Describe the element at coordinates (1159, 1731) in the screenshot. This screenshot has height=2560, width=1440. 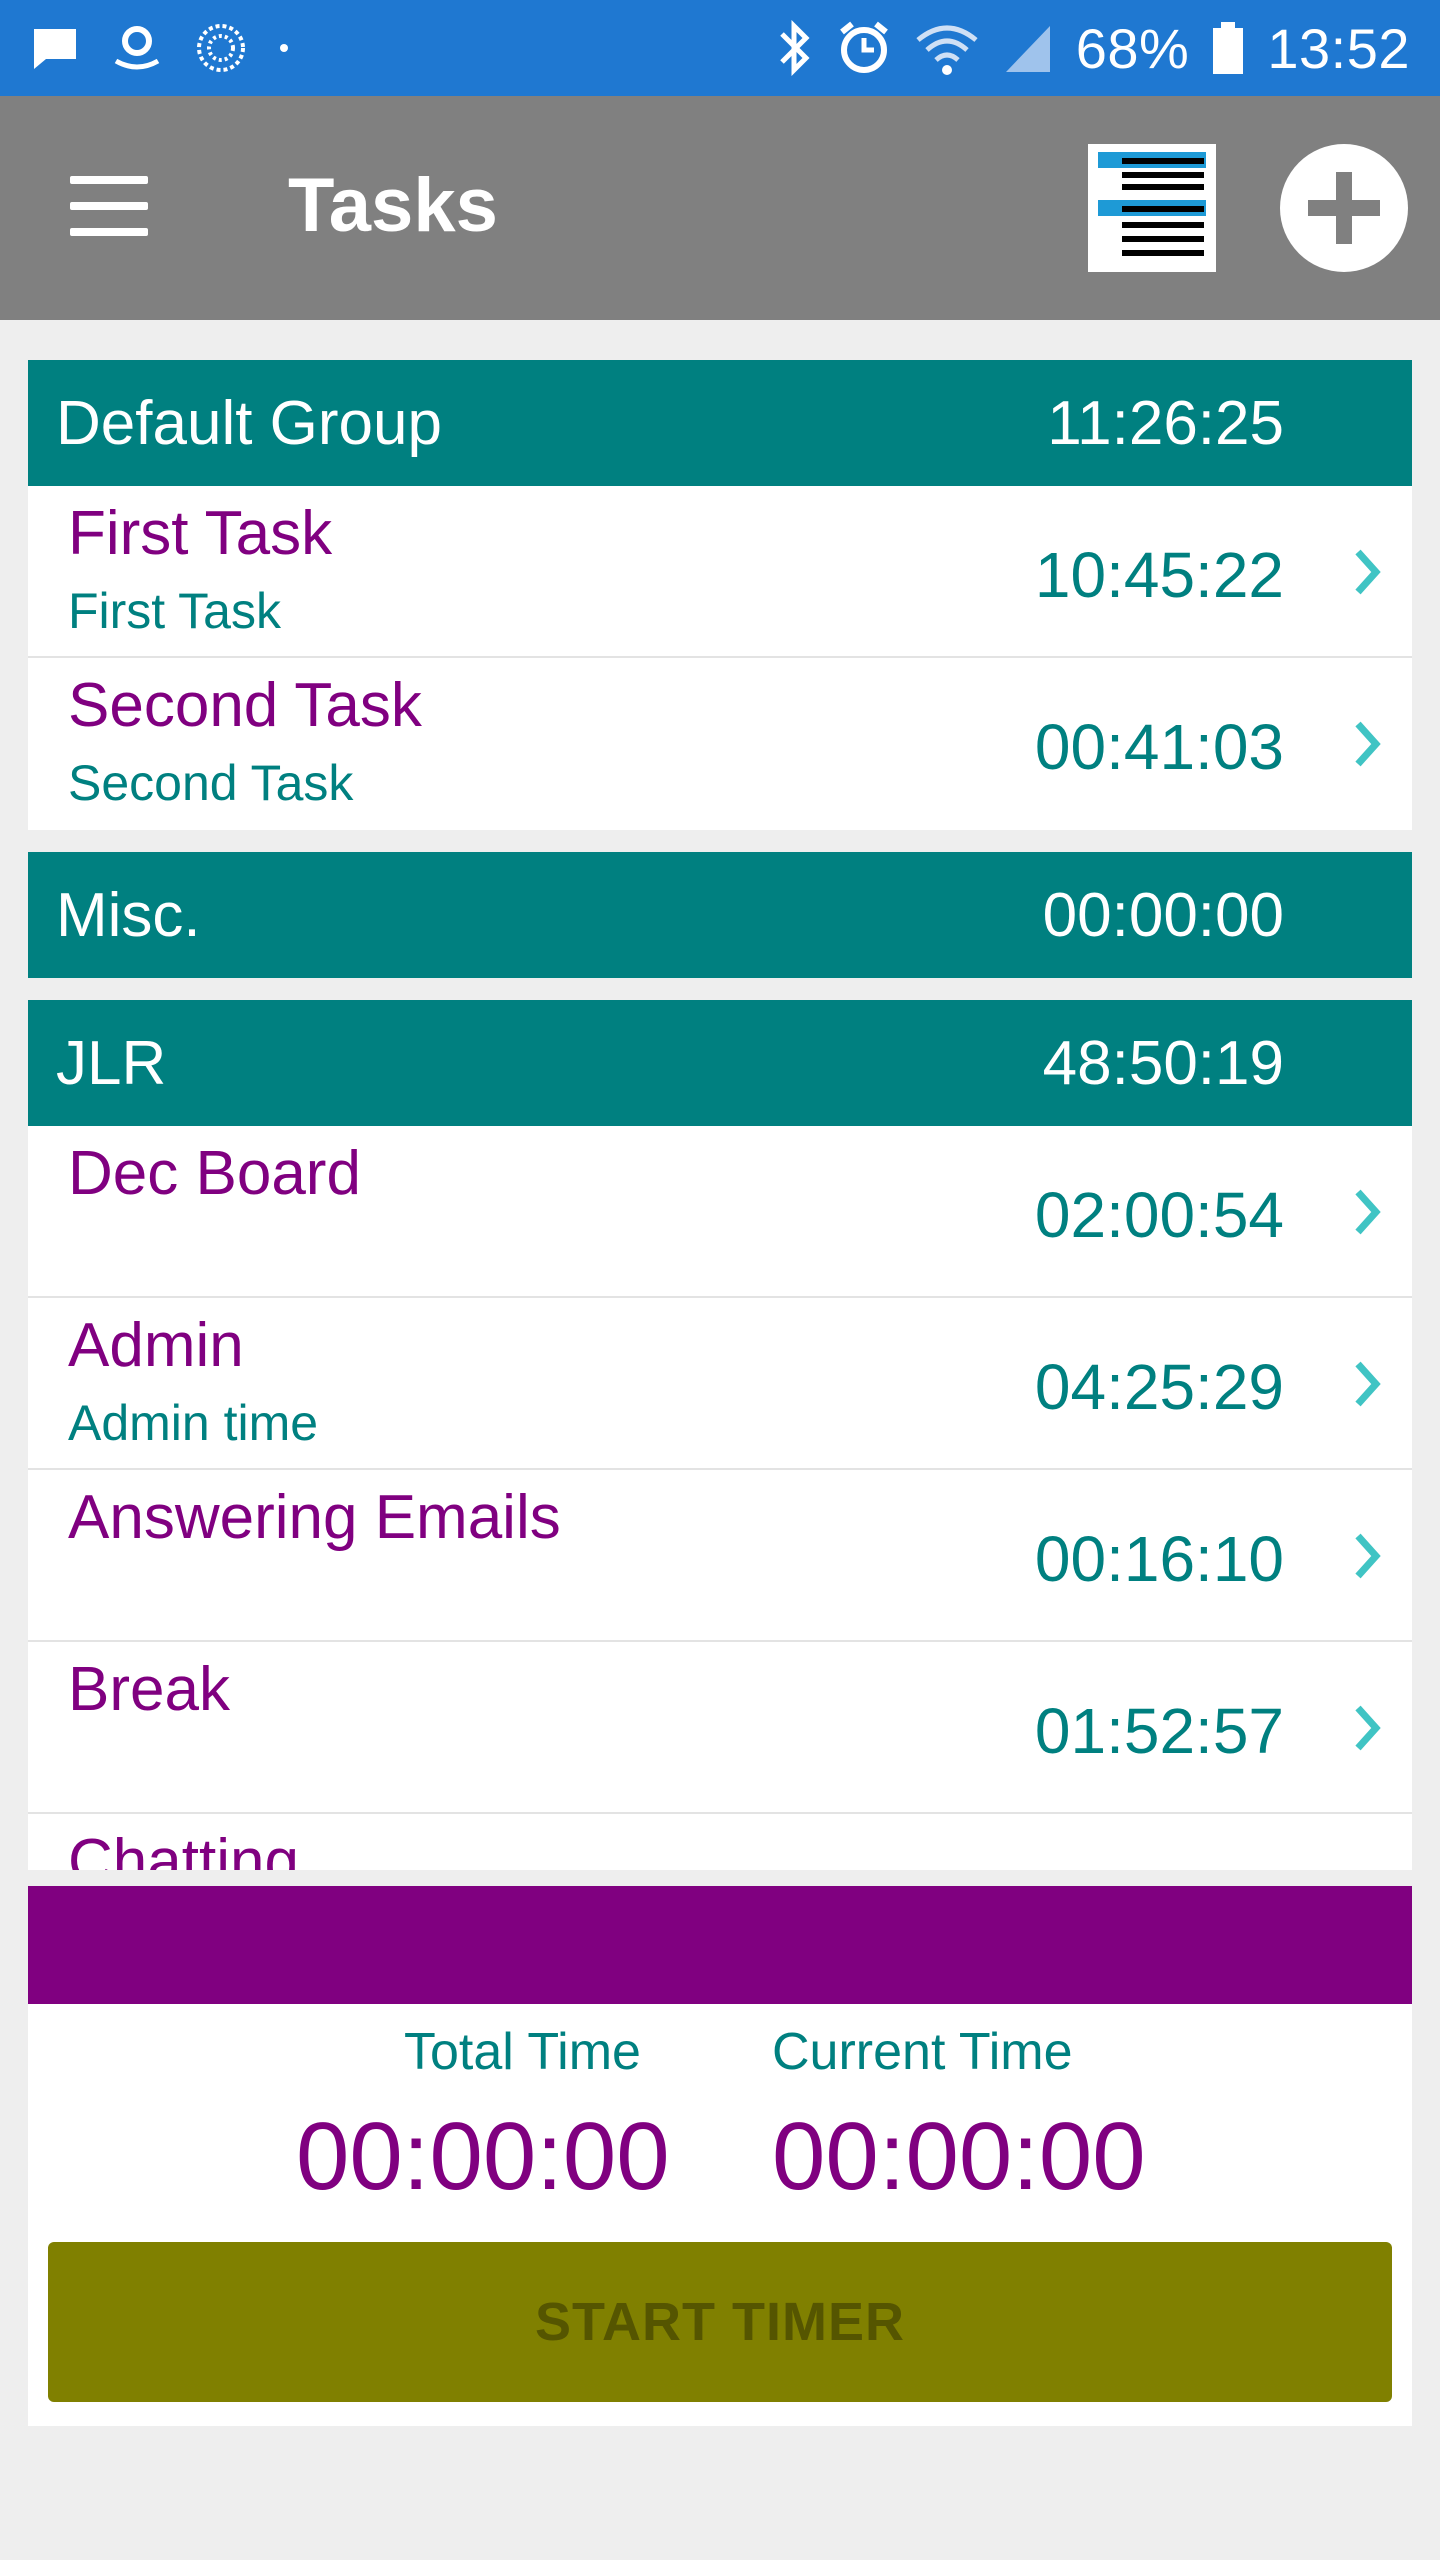
I see `task-time: 01:52:57` at that location.